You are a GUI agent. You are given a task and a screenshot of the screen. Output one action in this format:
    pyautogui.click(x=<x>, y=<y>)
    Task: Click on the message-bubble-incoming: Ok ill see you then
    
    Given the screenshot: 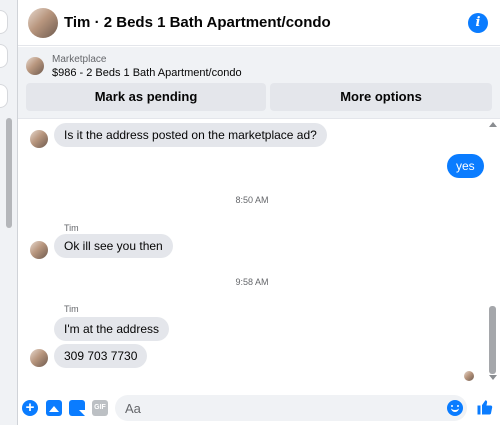 What is the action you would take?
    pyautogui.click(x=113, y=246)
    